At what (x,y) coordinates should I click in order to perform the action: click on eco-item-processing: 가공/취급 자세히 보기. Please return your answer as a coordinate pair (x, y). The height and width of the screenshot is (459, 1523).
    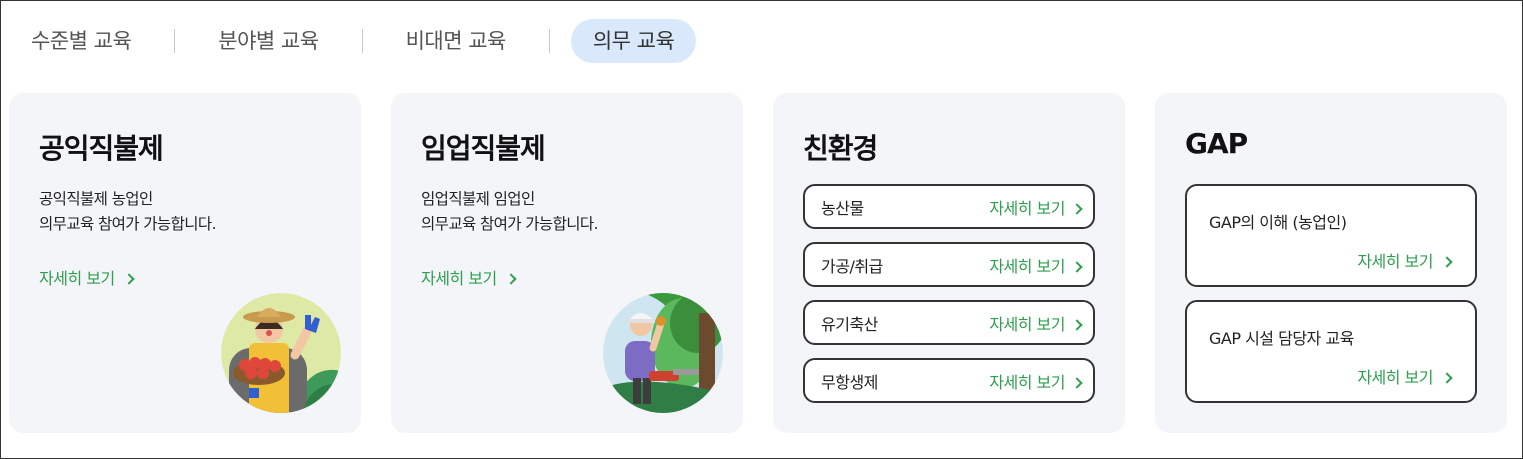
    Looking at the image, I should click on (949, 264).